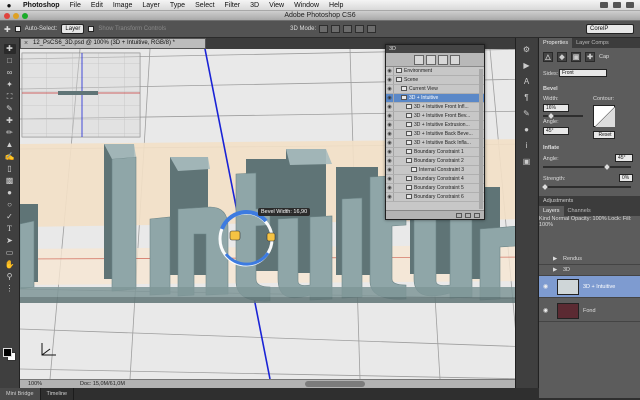 The image size is (640, 400). What do you see at coordinates (97, 5) in the screenshot?
I see `menu-edit: Edit` at bounding box center [97, 5].